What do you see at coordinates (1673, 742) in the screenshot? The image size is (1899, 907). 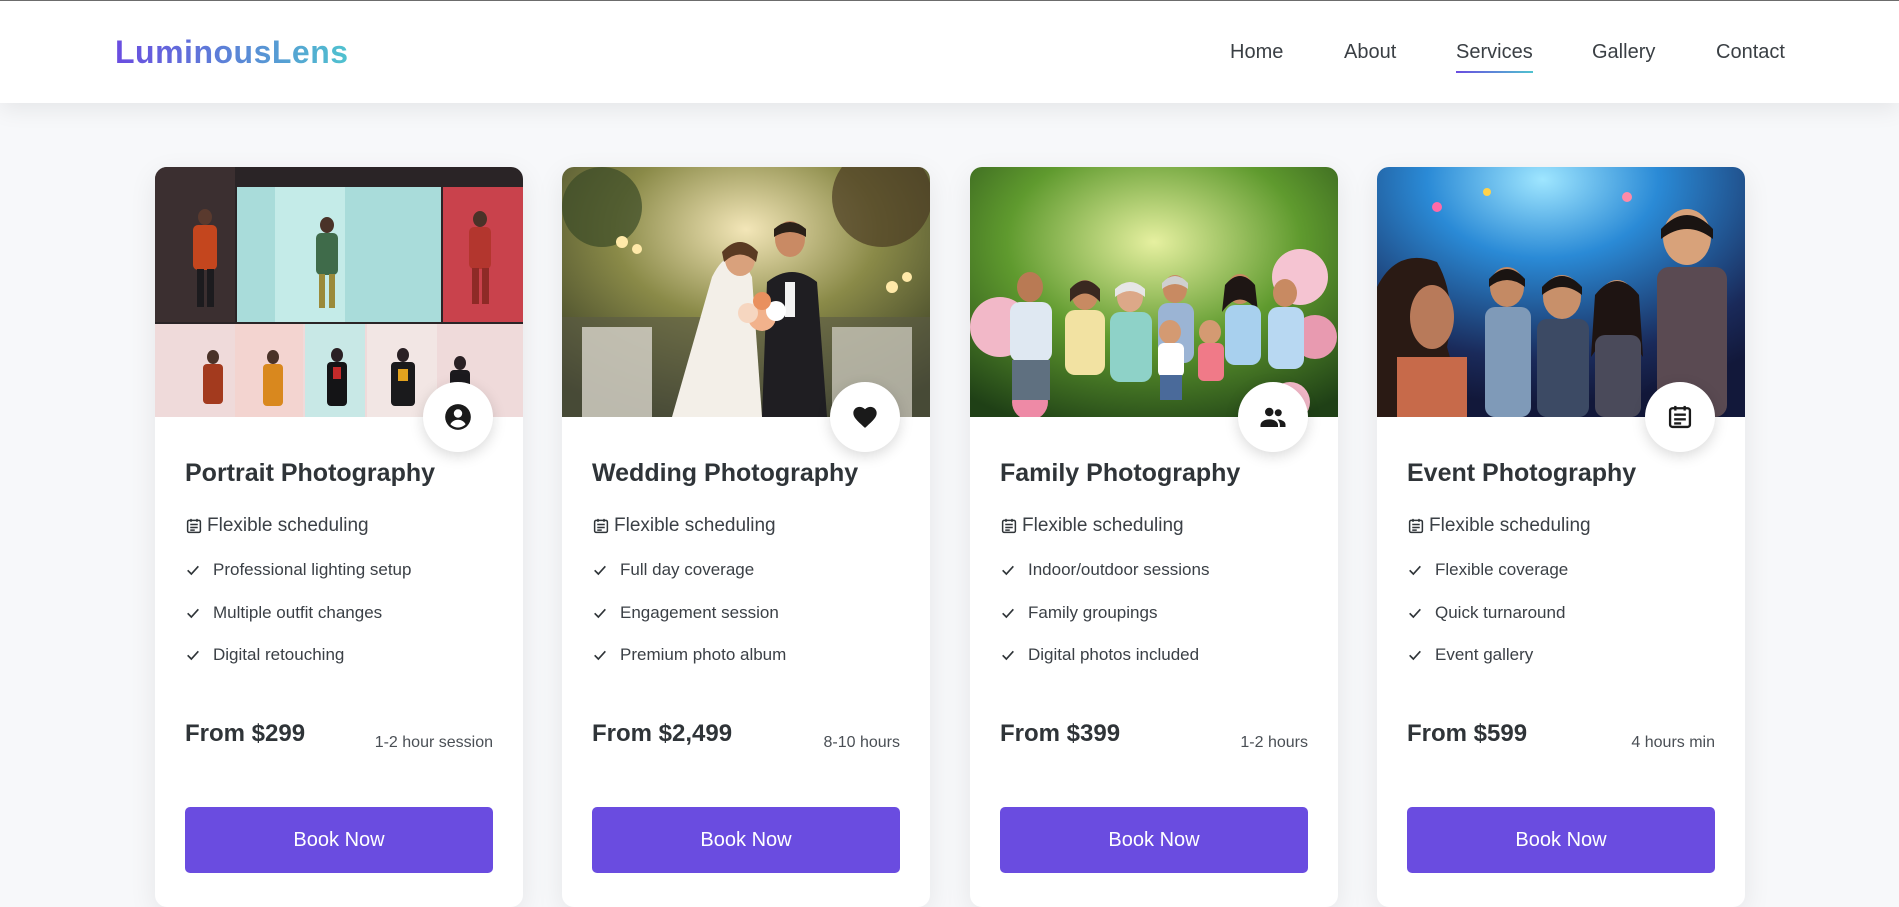 I see `duration-label: 4 hours min` at bounding box center [1673, 742].